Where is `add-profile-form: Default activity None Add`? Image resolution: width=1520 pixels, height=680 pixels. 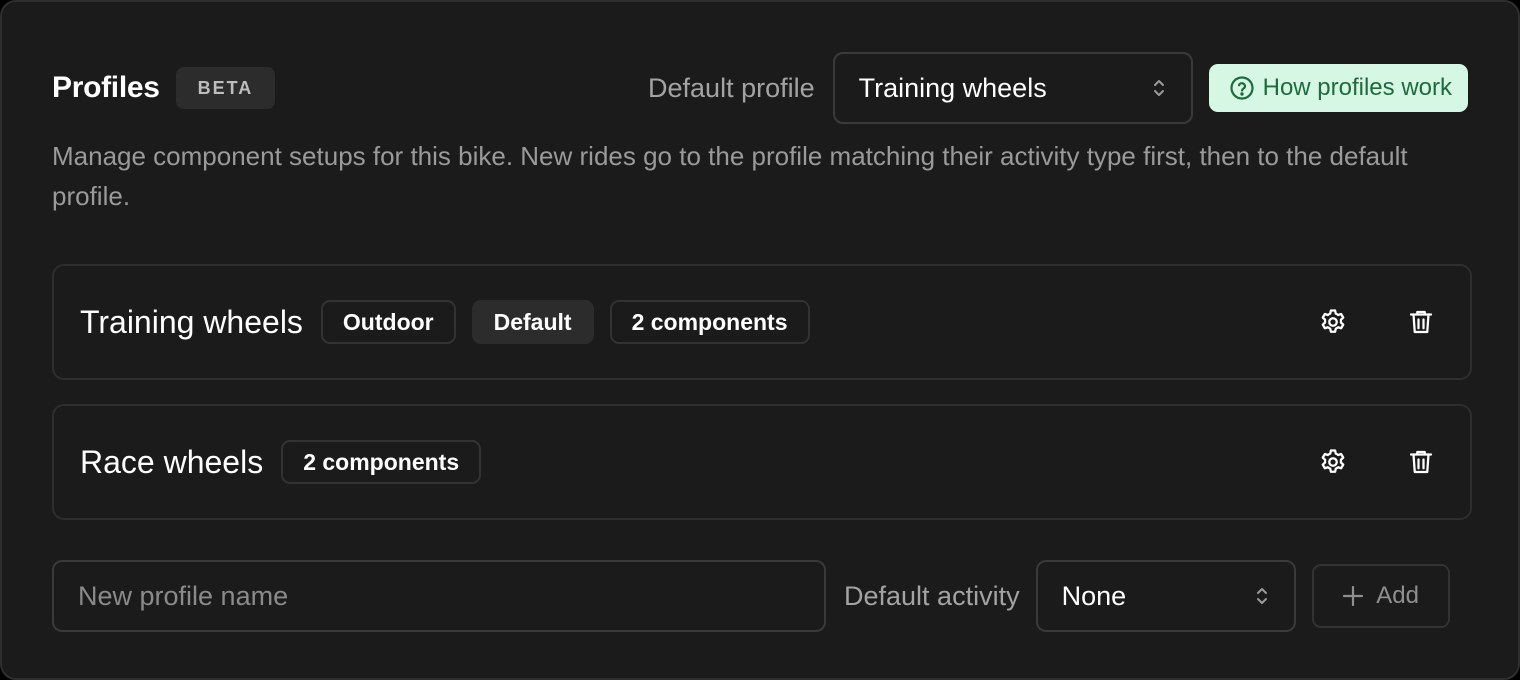
add-profile-form: Default activity None Add is located at coordinates (762, 596).